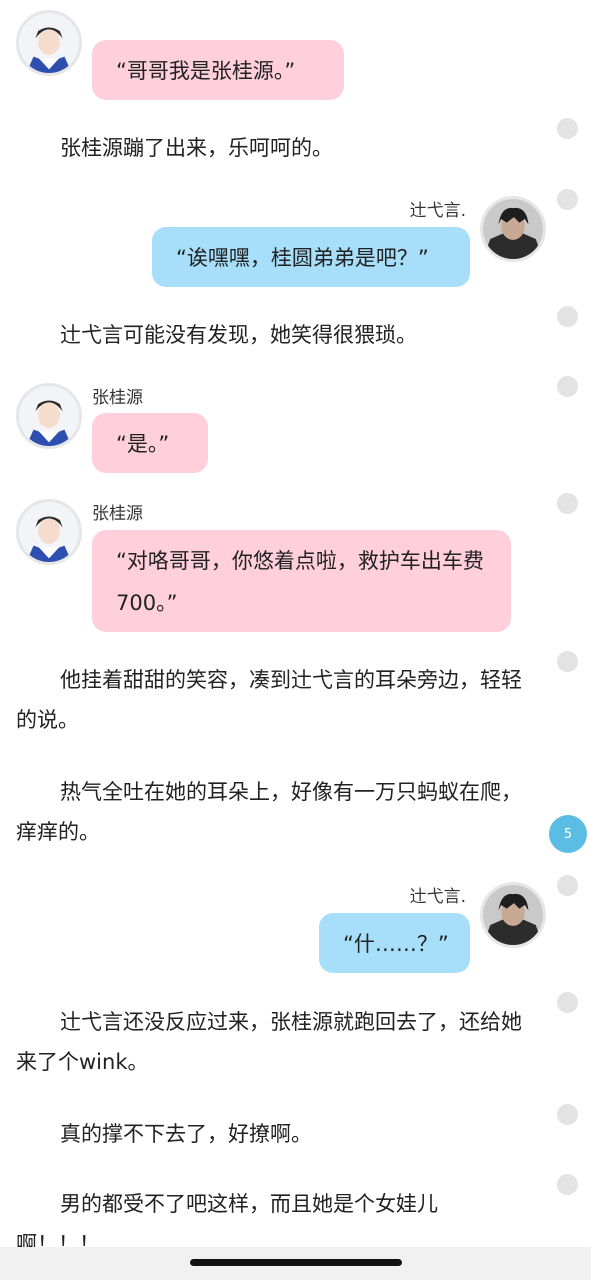 The height and width of the screenshot is (1280, 591). I want to click on message-text: “哥哥我是张桂源。”, so click(206, 71).